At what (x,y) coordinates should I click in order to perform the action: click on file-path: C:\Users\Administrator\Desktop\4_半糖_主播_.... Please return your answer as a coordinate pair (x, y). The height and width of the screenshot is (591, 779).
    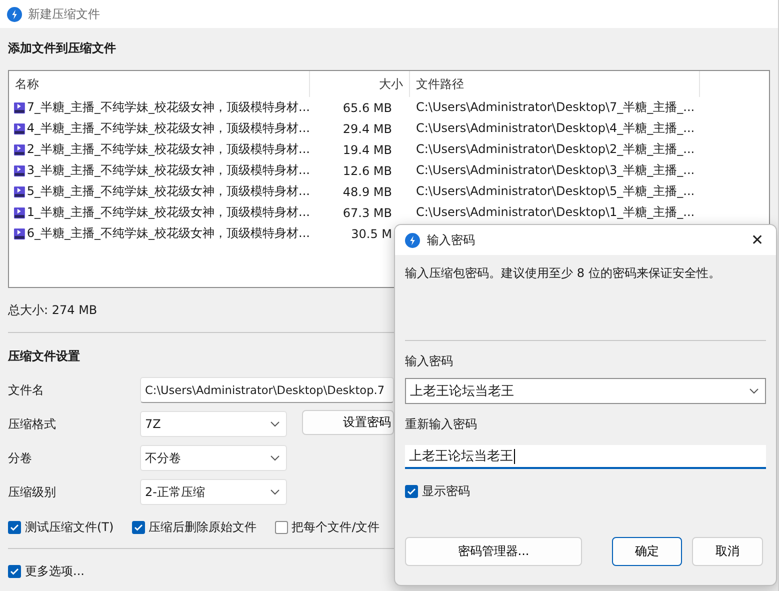
    Looking at the image, I should click on (555, 128).